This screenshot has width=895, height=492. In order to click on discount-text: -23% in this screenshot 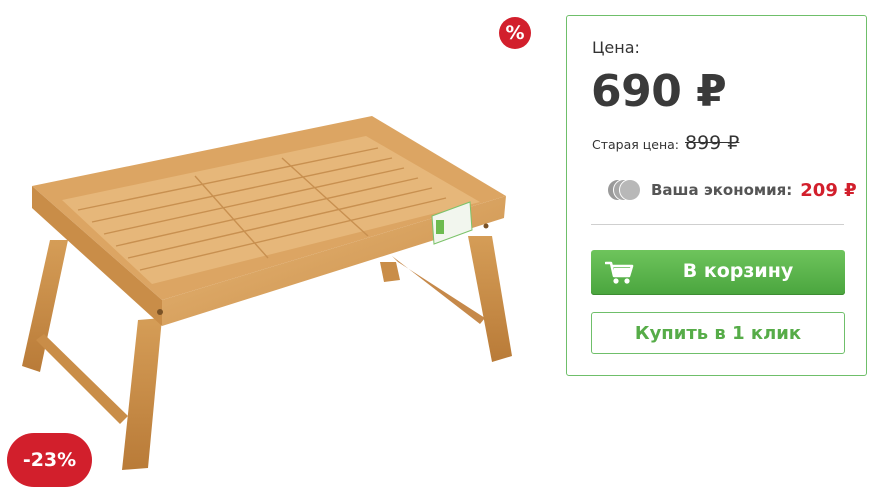, I will do `click(49, 460)`.